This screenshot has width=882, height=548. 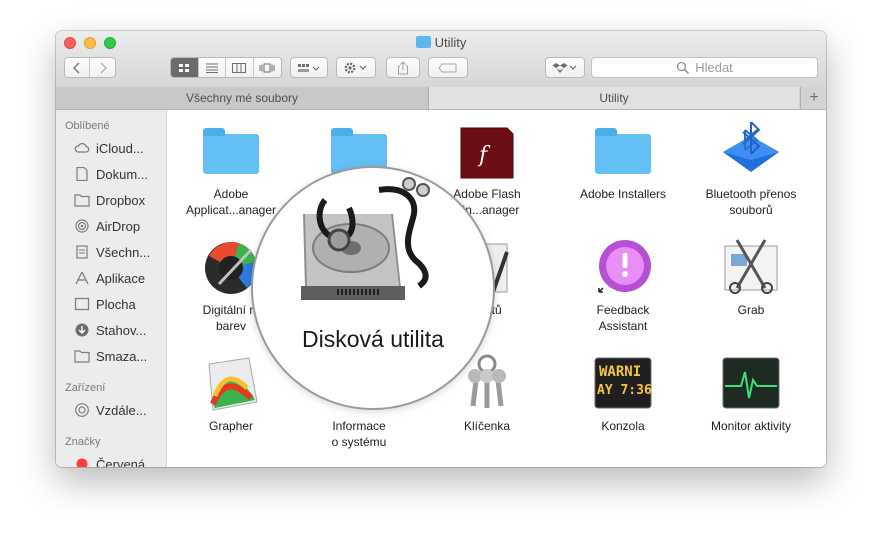 What do you see at coordinates (450, 42) in the screenshot?
I see `window-title-text: Utility` at bounding box center [450, 42].